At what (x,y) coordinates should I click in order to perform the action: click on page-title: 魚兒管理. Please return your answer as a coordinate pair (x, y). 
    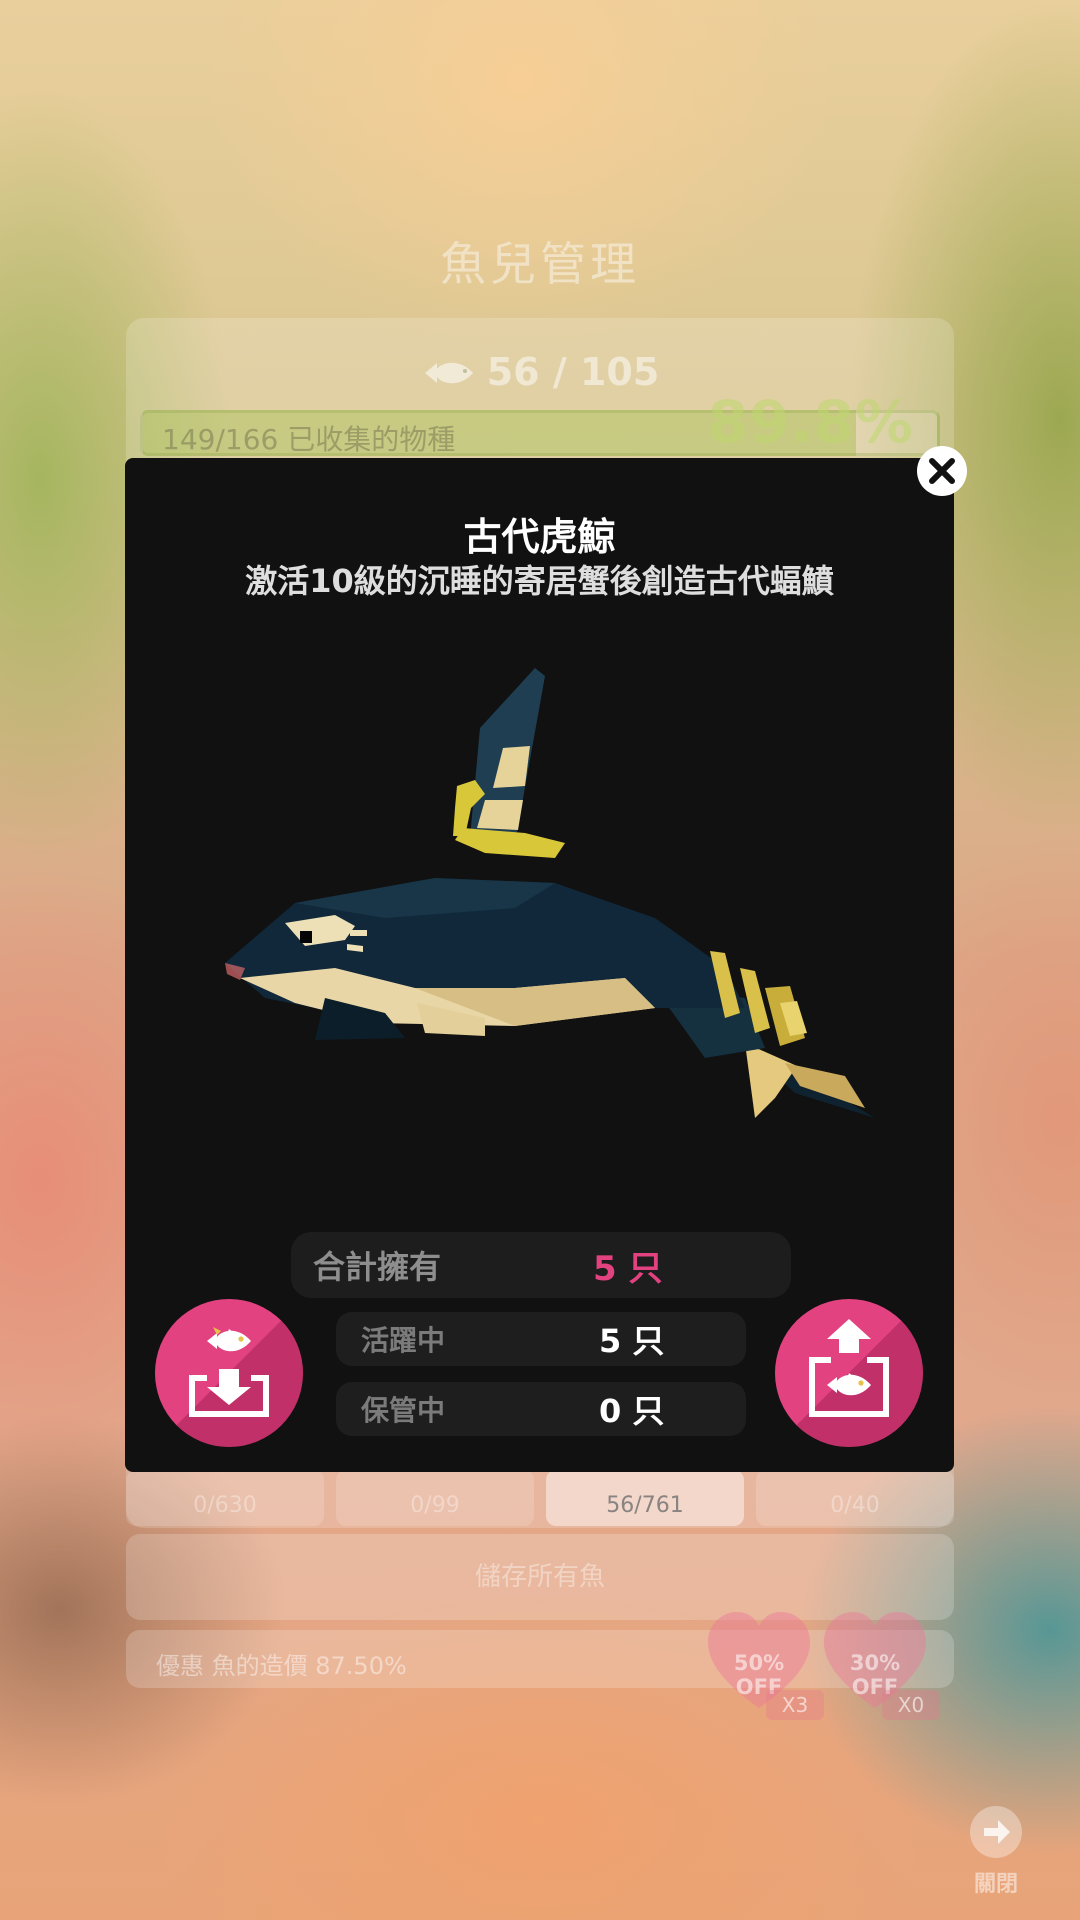
    Looking at the image, I should click on (540, 264).